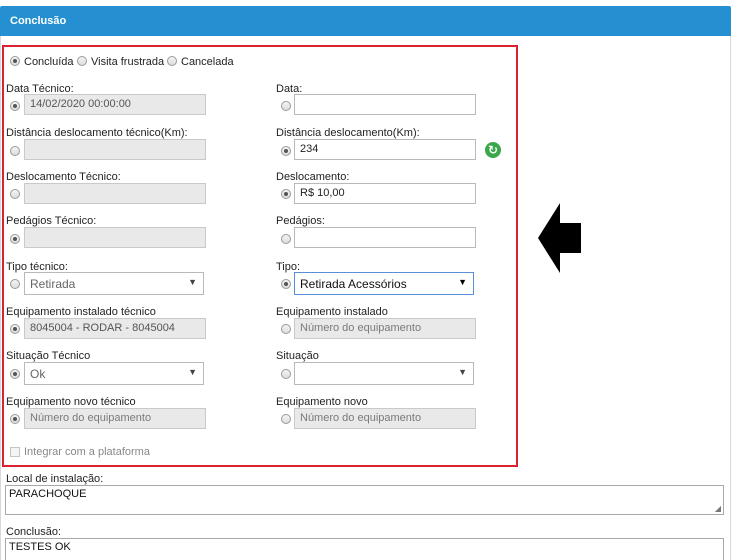 The image size is (736, 560). What do you see at coordinates (114, 283) in the screenshot?
I see `tipo-tecnico-select: Retirada ▼` at bounding box center [114, 283].